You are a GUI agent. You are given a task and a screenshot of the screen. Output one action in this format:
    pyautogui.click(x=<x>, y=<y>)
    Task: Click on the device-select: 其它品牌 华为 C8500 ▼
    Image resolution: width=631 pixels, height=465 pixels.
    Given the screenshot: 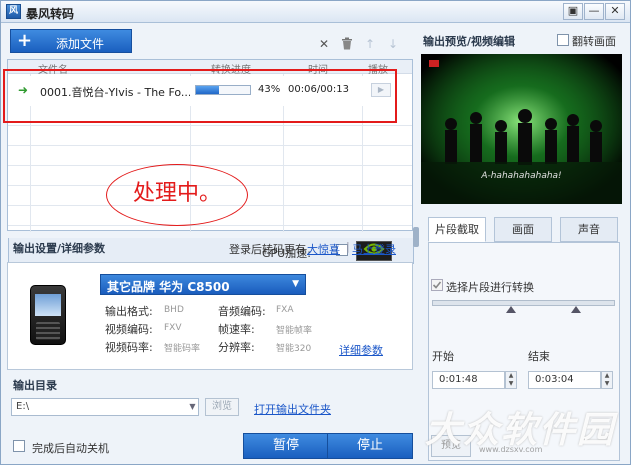 What is the action you would take?
    pyautogui.click(x=203, y=284)
    